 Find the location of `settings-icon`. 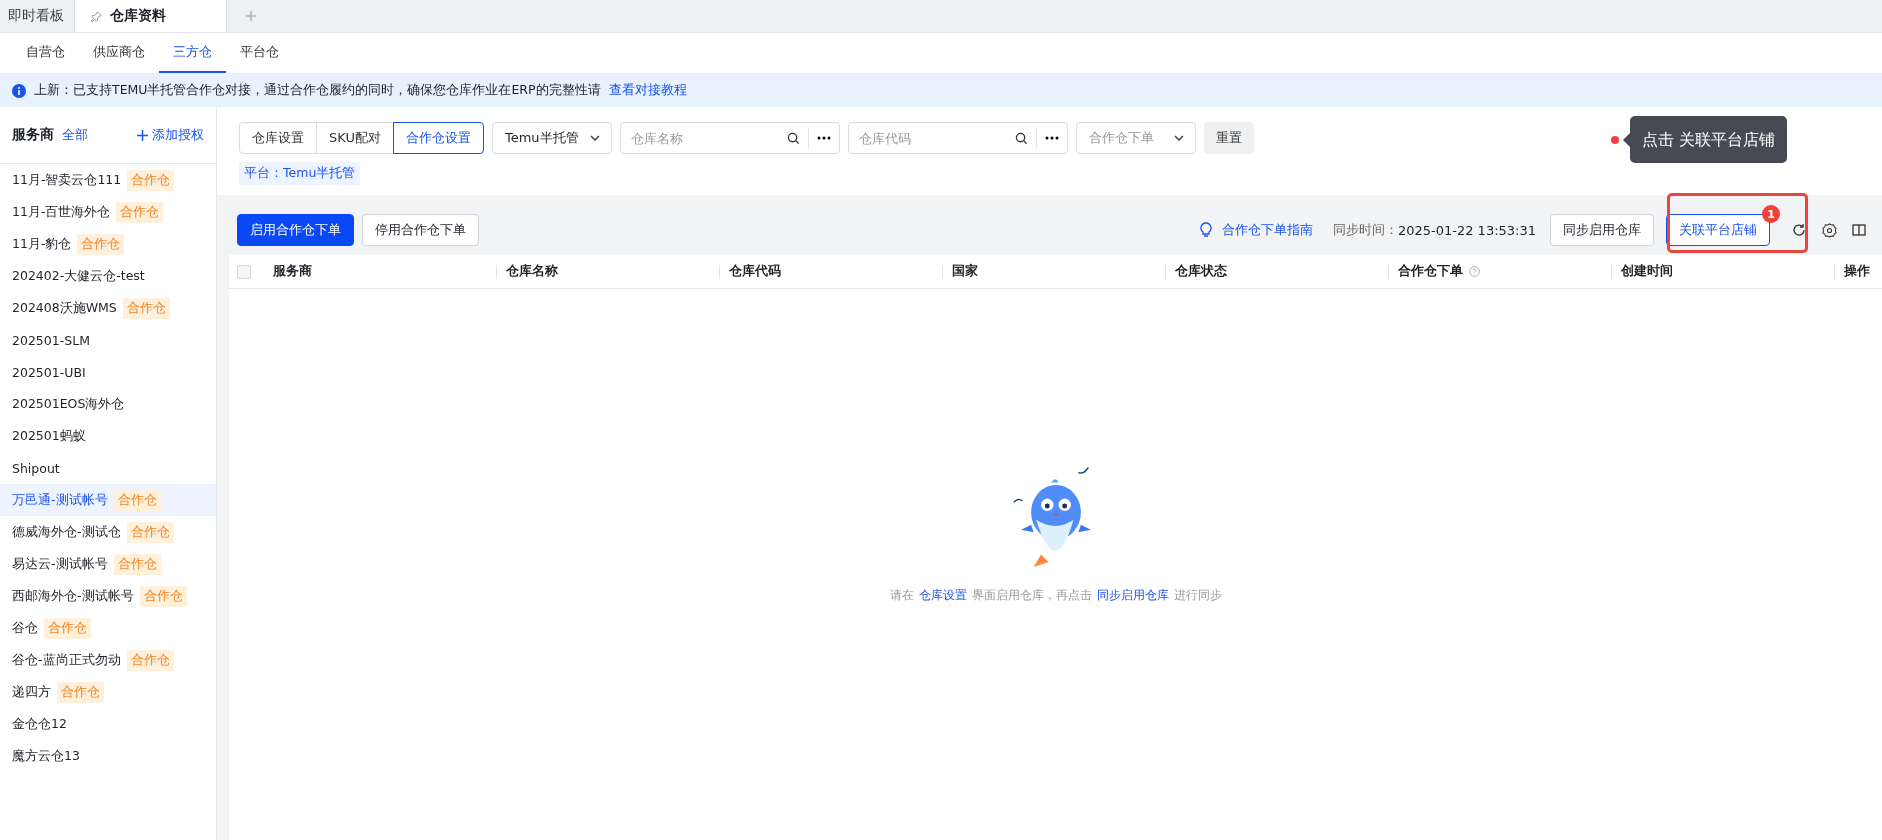

settings-icon is located at coordinates (1829, 230).